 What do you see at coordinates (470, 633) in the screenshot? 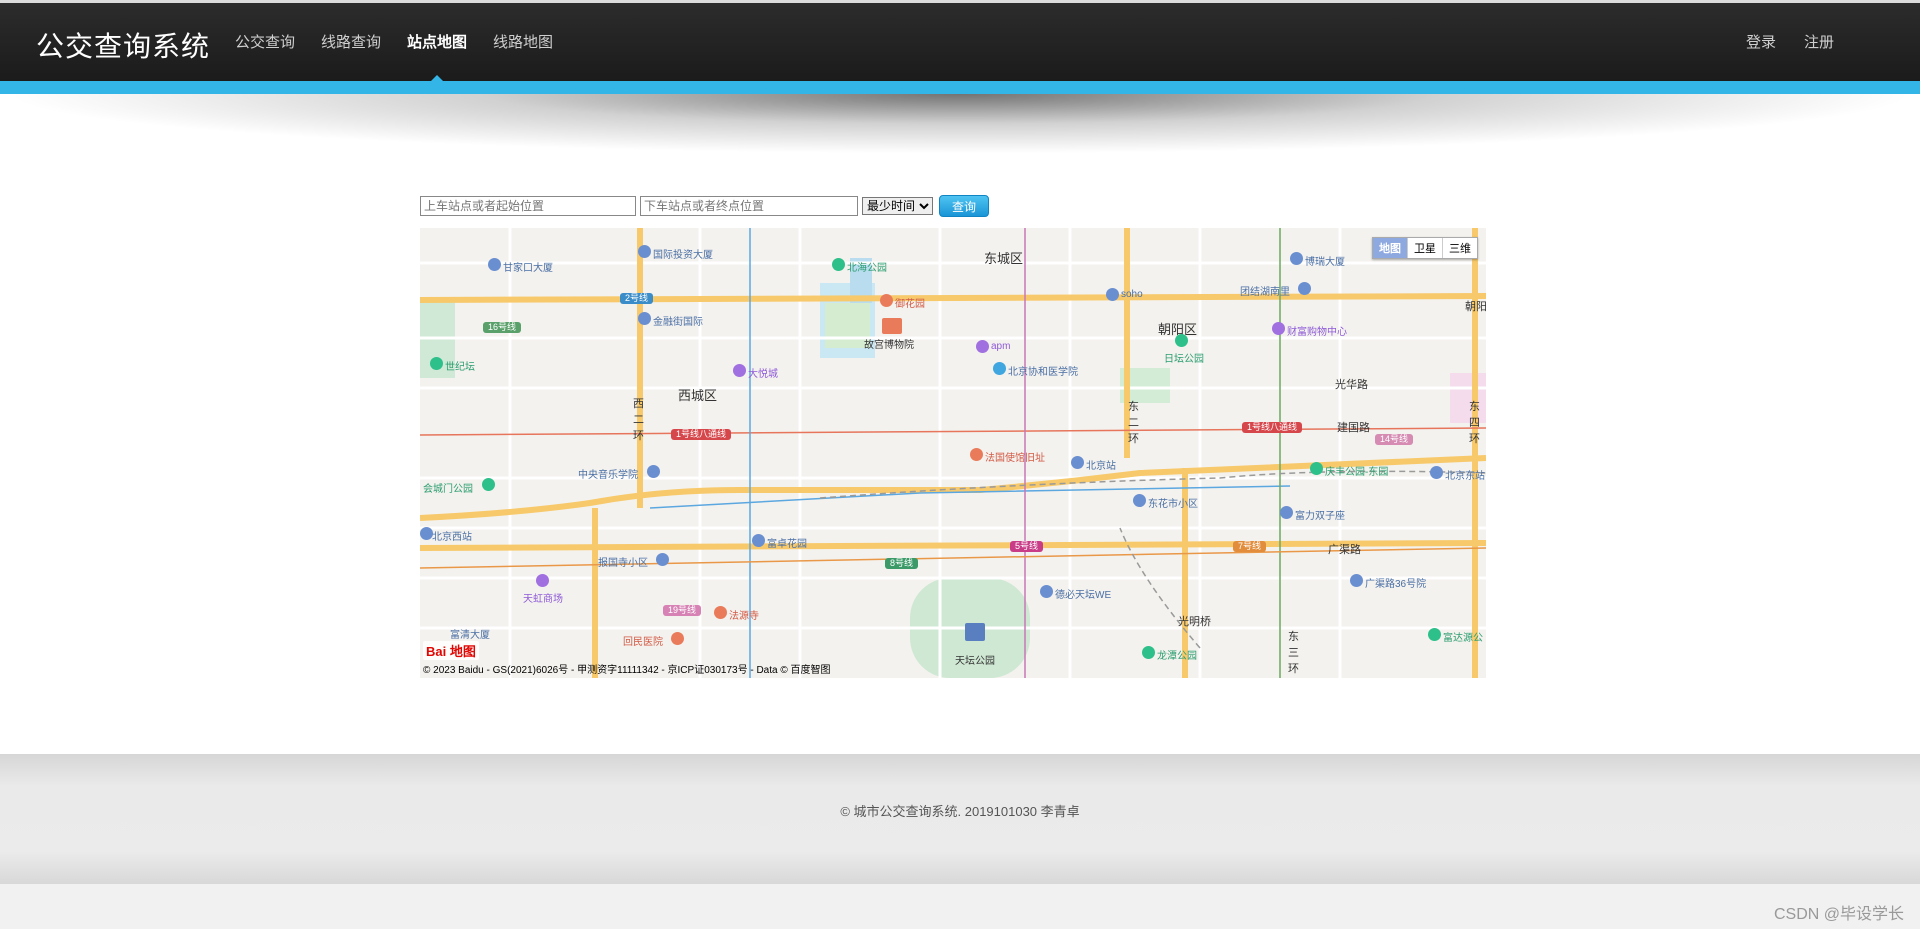
I see `poi-label: 富清大厦` at bounding box center [470, 633].